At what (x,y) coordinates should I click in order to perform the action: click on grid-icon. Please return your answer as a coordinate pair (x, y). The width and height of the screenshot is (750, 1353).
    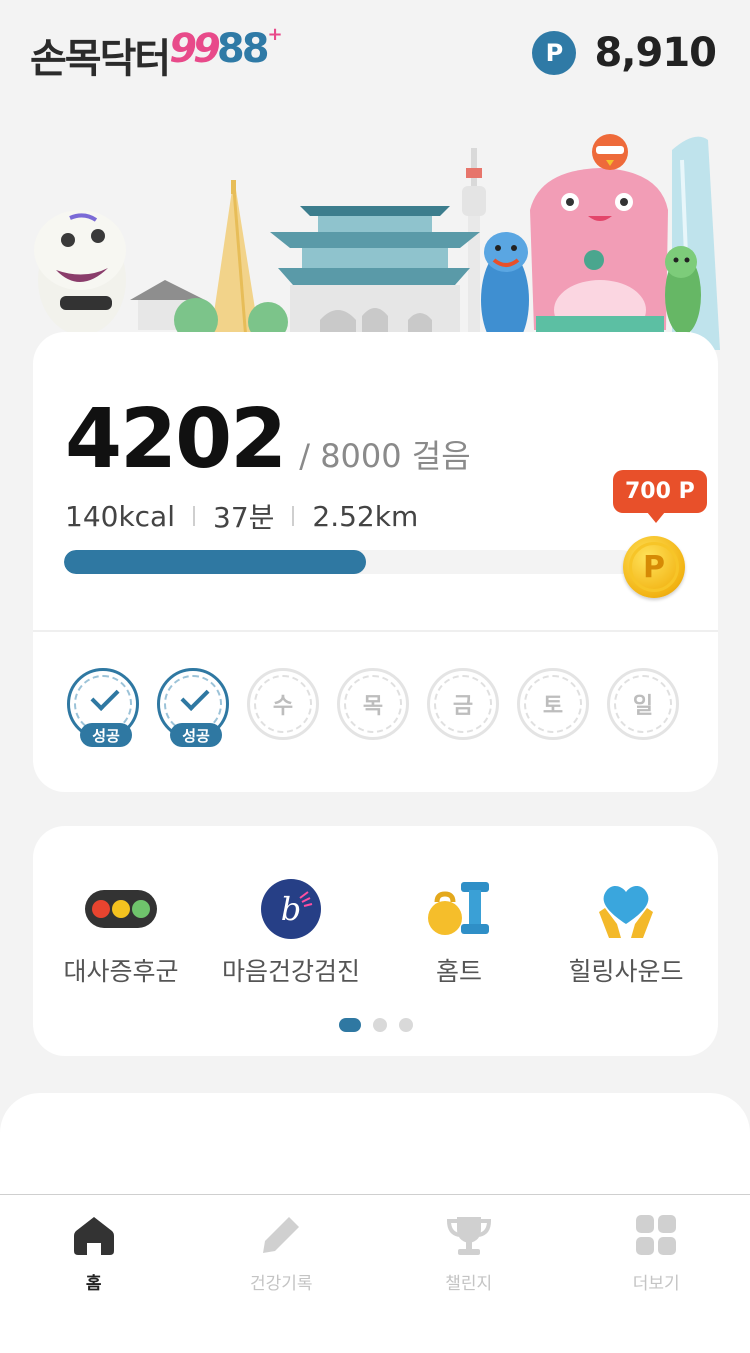
    Looking at the image, I should click on (656, 1235).